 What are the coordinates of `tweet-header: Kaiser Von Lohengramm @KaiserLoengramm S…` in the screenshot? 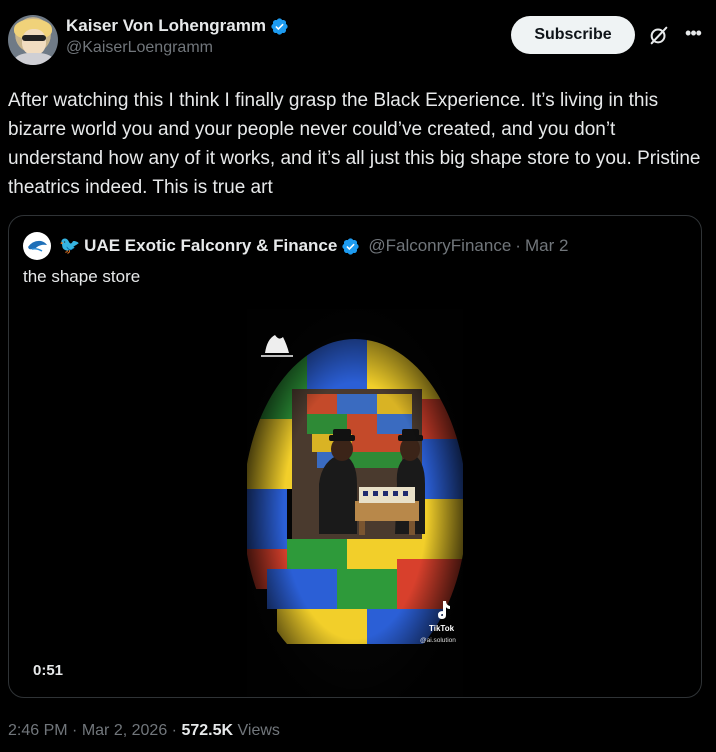 It's located at (358, 40).